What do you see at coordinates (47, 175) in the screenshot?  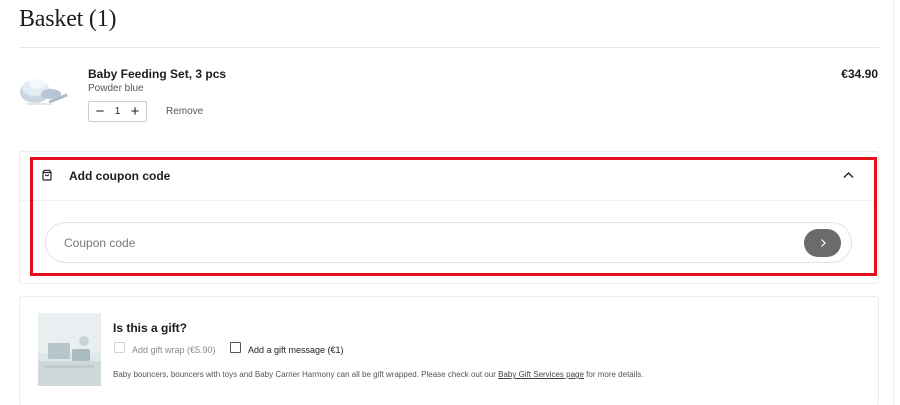 I see `tag-icon` at bounding box center [47, 175].